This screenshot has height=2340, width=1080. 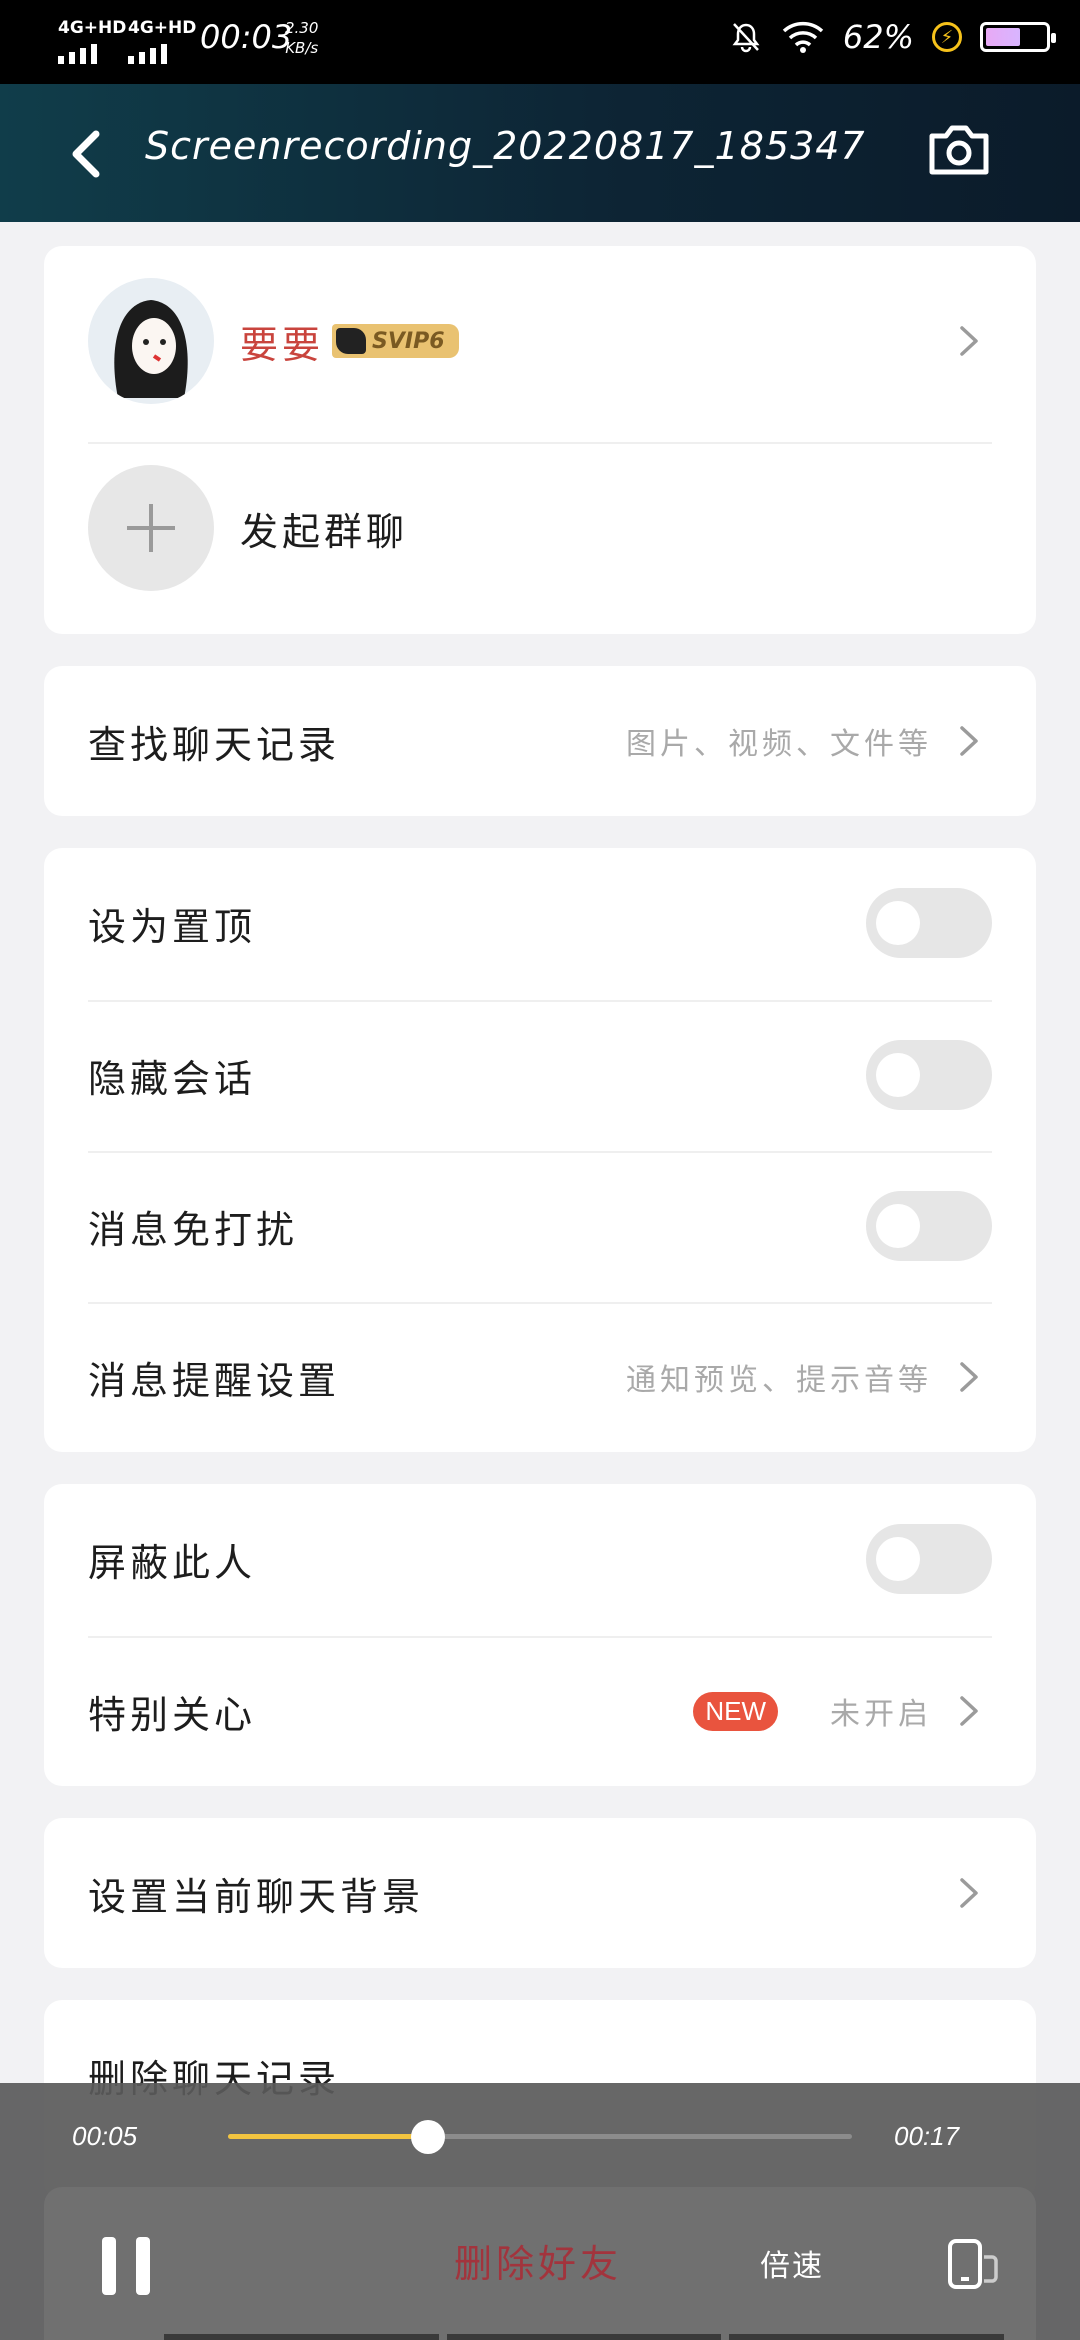 What do you see at coordinates (878, 37) in the screenshot?
I see `battery-percent: 62%` at bounding box center [878, 37].